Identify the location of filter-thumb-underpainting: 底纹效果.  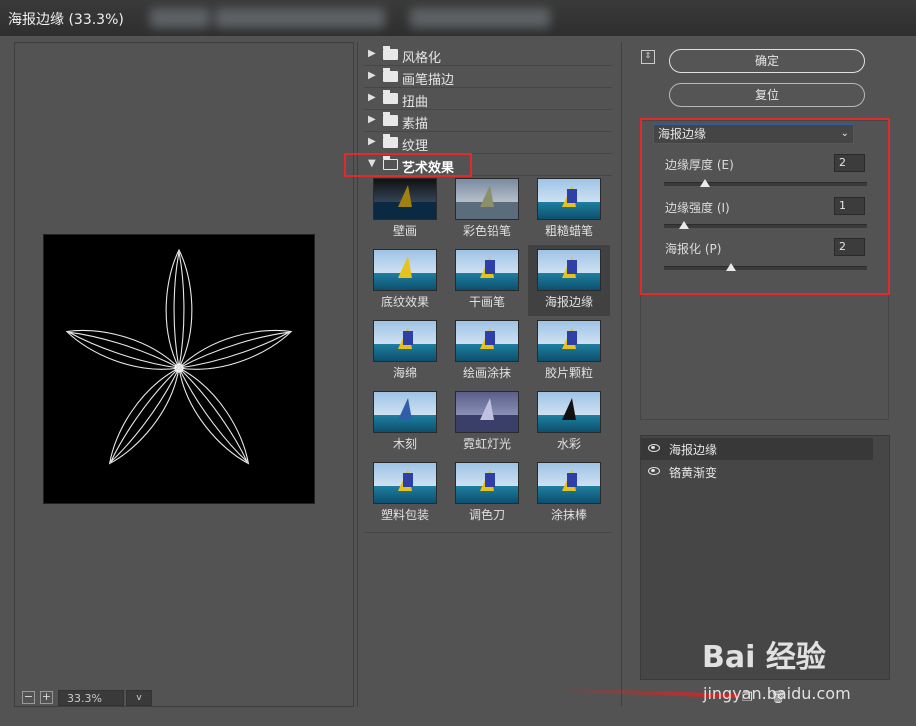
(405, 280).